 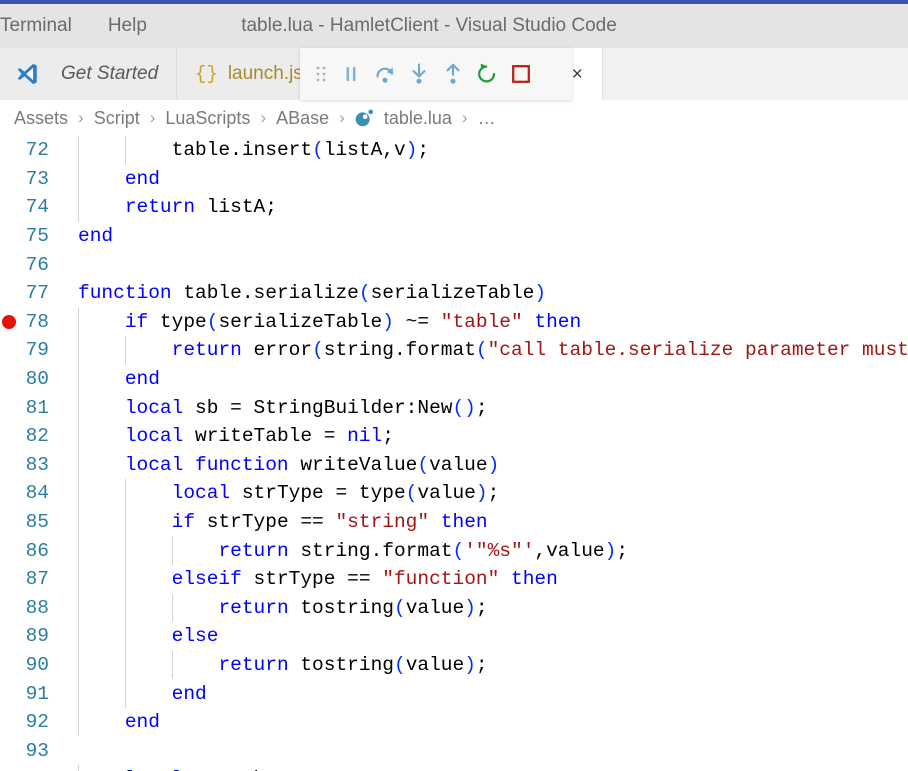 What do you see at coordinates (454, 236) in the screenshot?
I see `code-line: 75 end` at bounding box center [454, 236].